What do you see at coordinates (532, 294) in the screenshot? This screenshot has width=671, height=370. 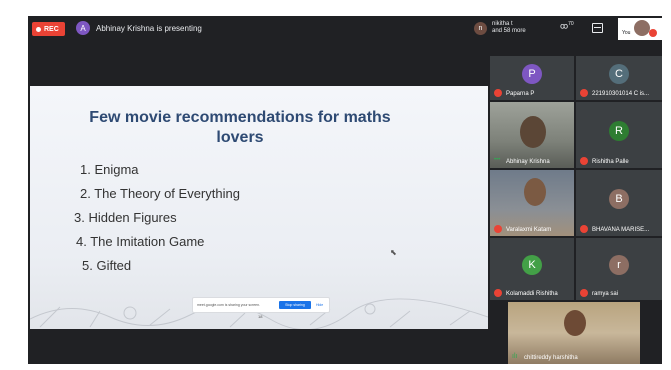 I see `participant-name: Kolamaddi Rishitha` at bounding box center [532, 294].